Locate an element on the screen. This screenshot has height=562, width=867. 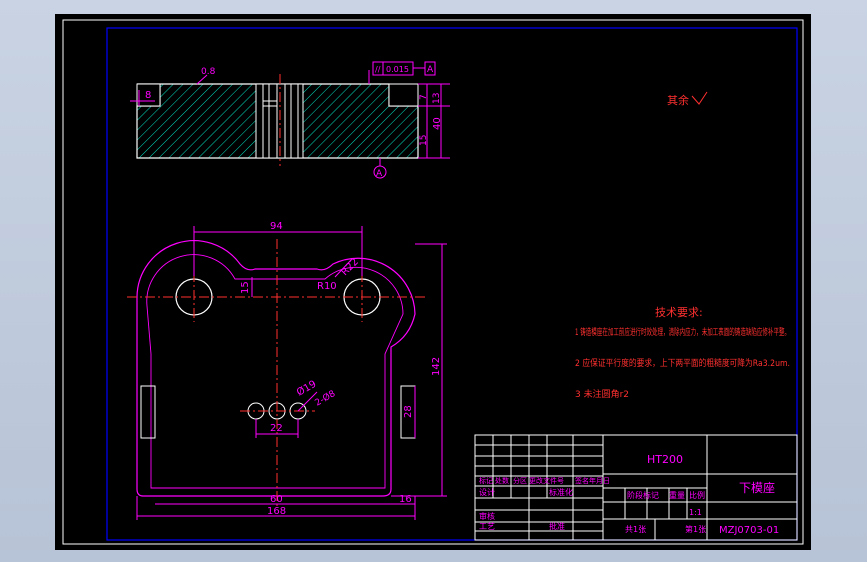
svg-text: A is located at coordinates (379, 174).